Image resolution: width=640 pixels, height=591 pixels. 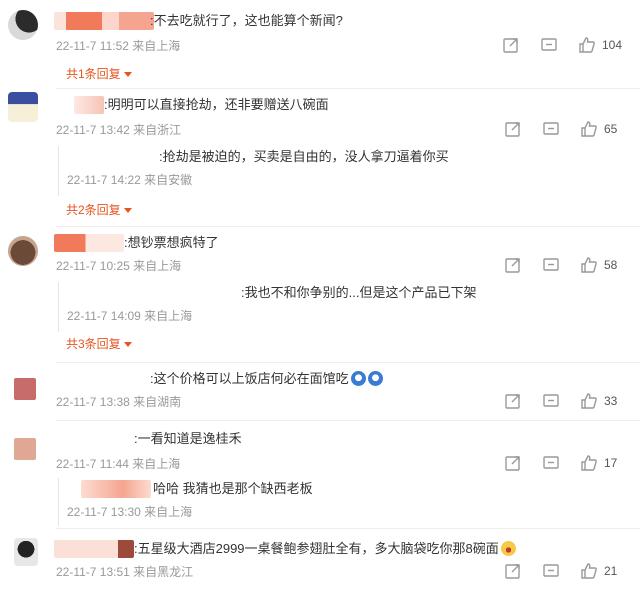 What do you see at coordinates (601, 463) in the screenshot?
I see `like-button: 17` at bounding box center [601, 463].